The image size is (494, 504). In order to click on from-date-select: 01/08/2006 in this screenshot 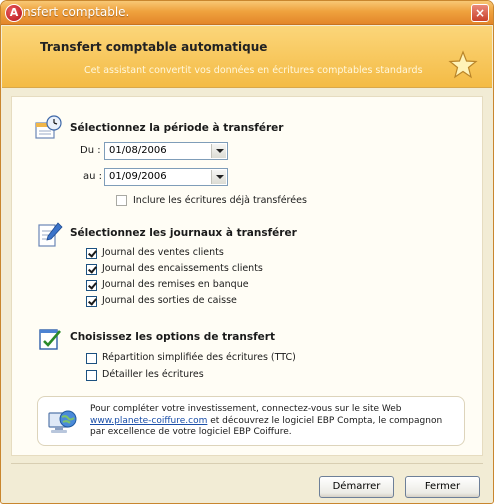, I will do `click(166, 151)`.